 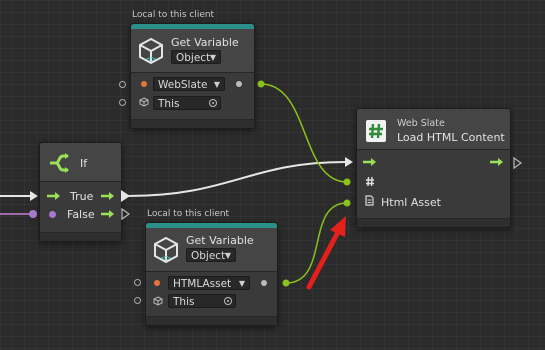 I want to click on wire-flow-in-arrowhead, so click(x=34, y=196).